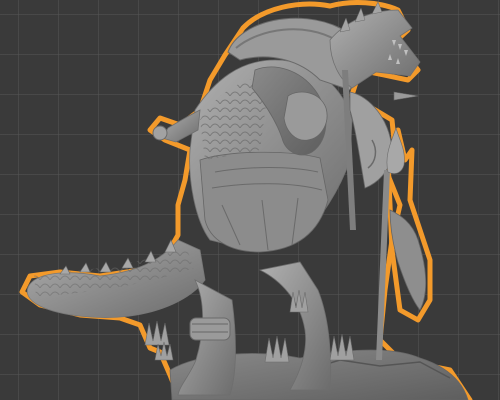  What do you see at coordinates (210, 329) in the screenshot?
I see `knee-bracer` at bounding box center [210, 329].